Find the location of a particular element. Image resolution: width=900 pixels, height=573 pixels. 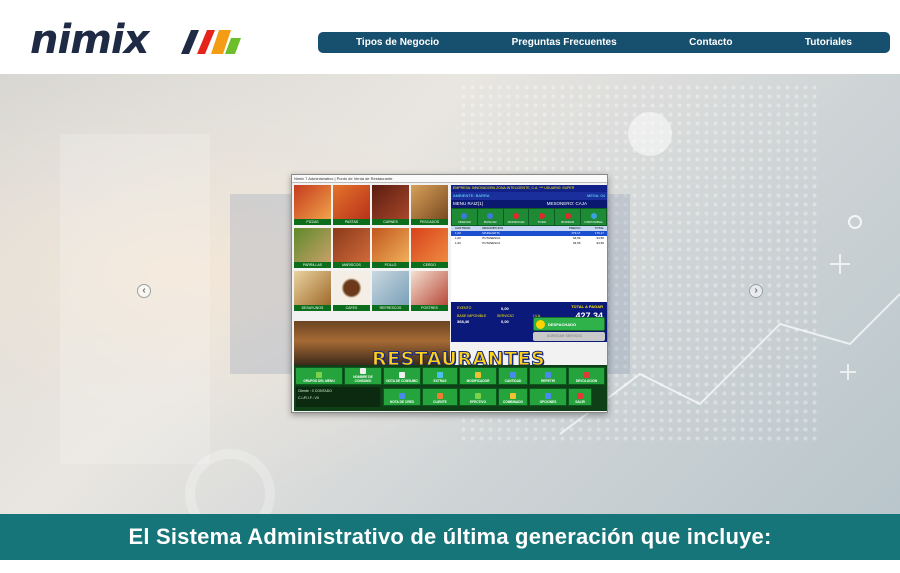

food-tile-label: CERDO is located at coordinates (429, 265).